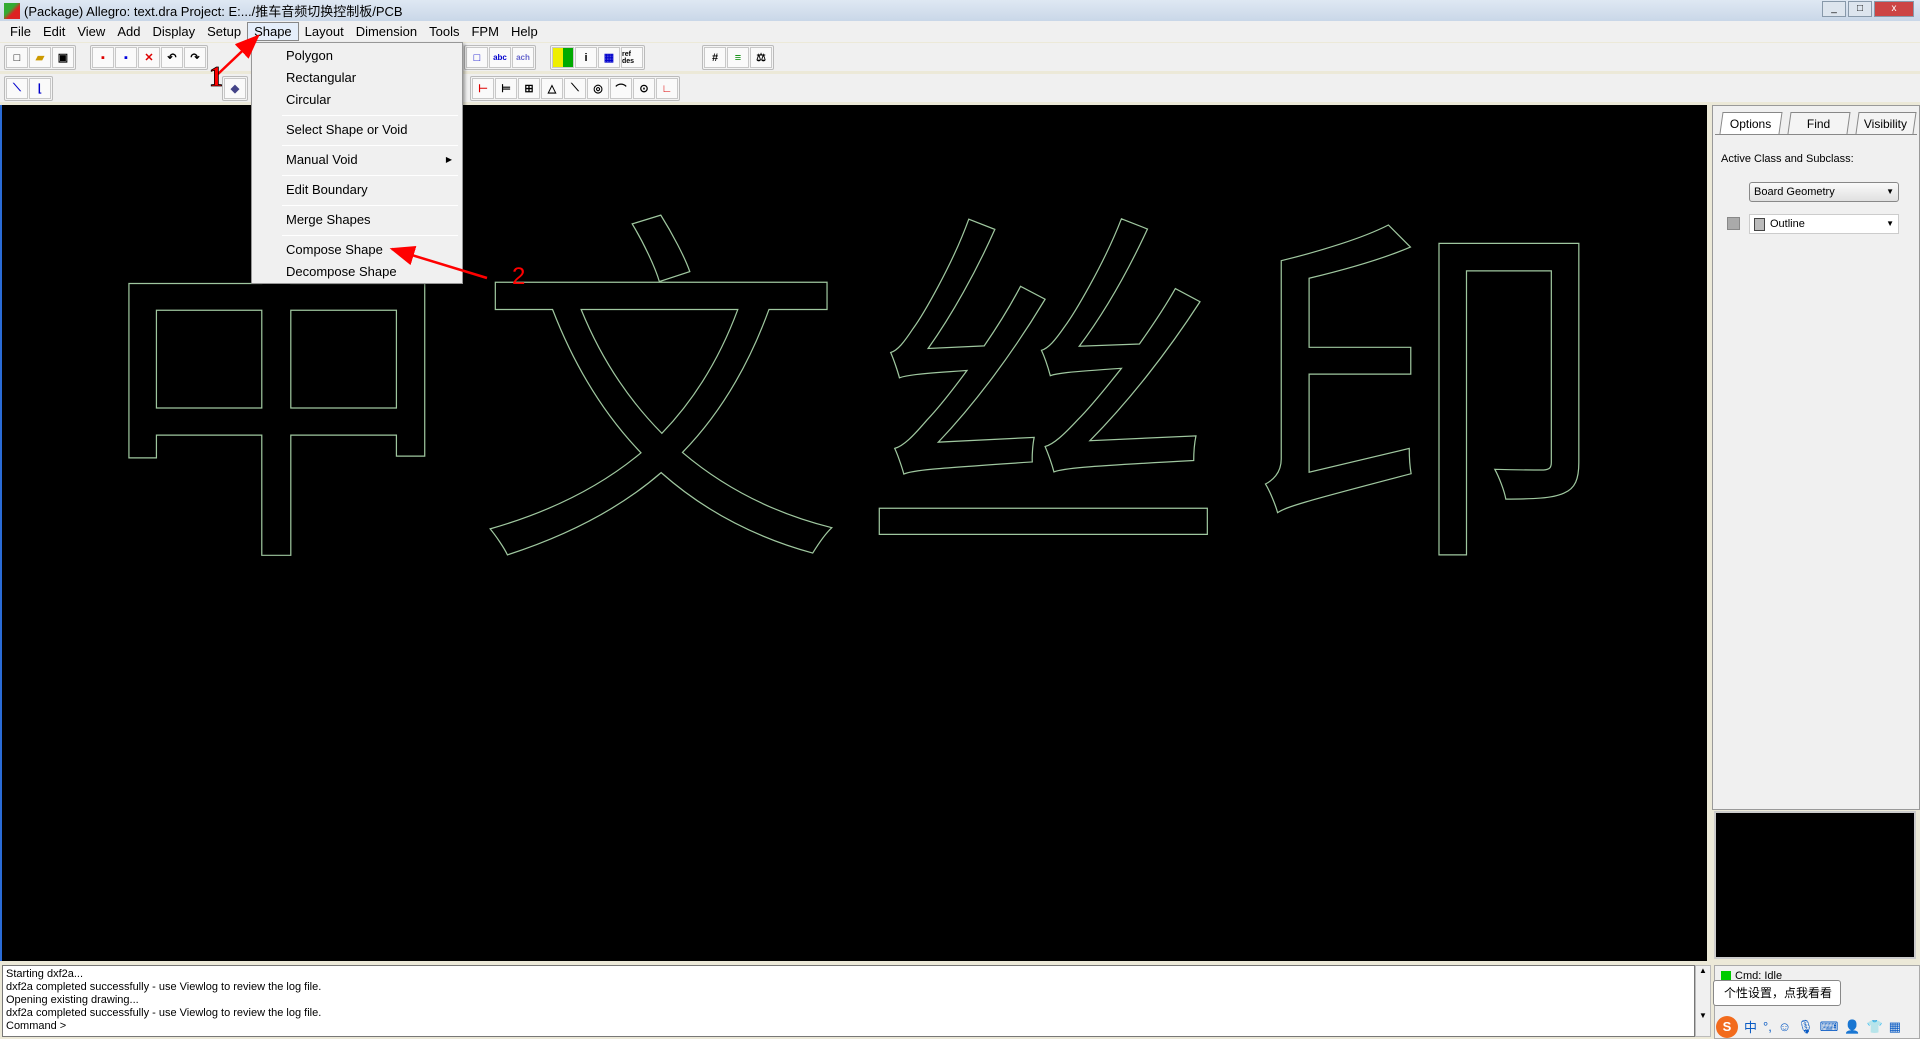 This screenshot has height=1039, width=1920. What do you see at coordinates (644, 88) in the screenshot?
I see `balloon-icon: ⊙` at bounding box center [644, 88].